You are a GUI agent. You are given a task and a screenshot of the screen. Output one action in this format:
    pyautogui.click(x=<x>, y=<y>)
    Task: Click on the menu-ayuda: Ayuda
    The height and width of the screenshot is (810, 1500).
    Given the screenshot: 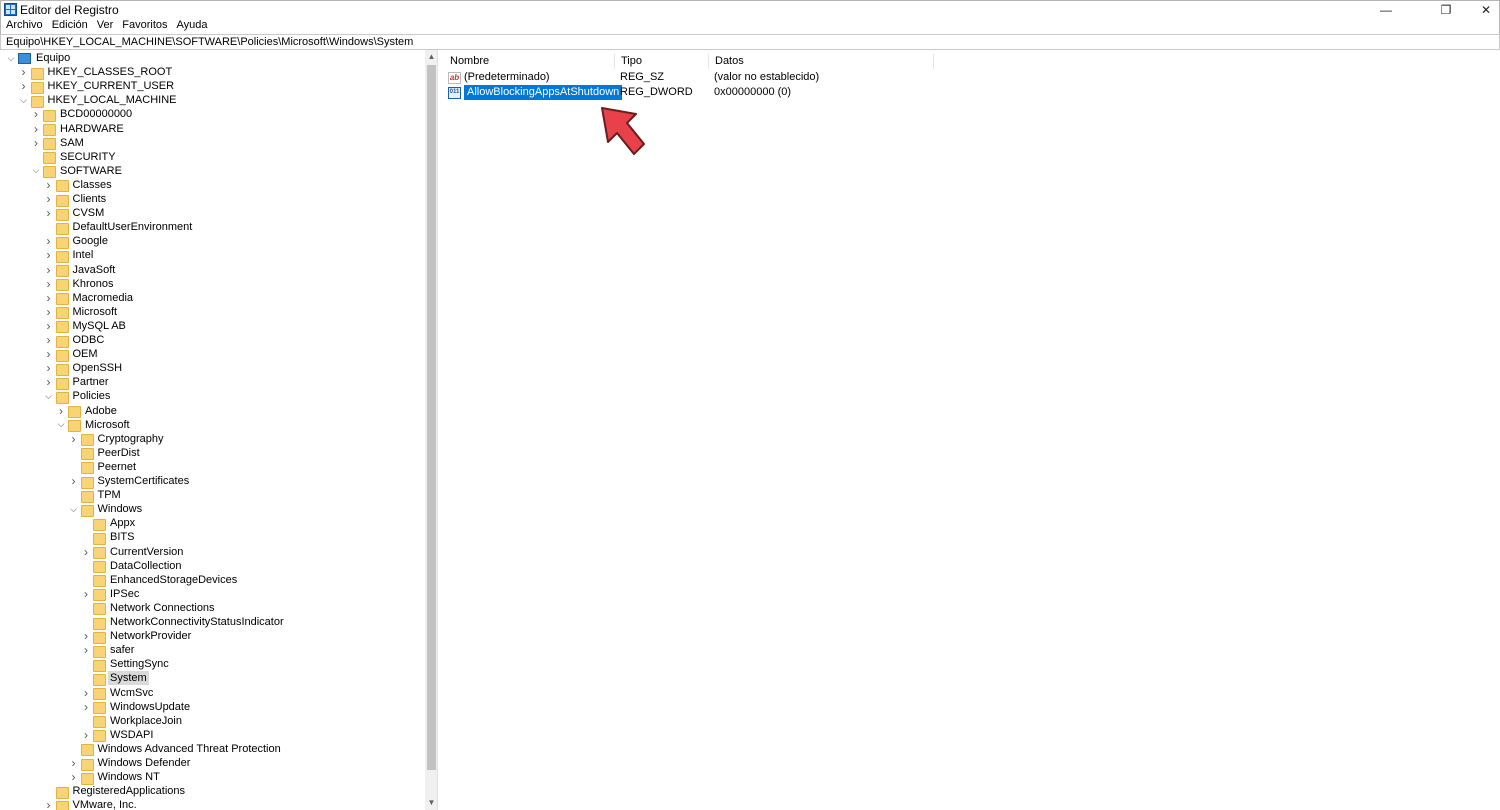 What is the action you would take?
    pyautogui.click(x=192, y=26)
    